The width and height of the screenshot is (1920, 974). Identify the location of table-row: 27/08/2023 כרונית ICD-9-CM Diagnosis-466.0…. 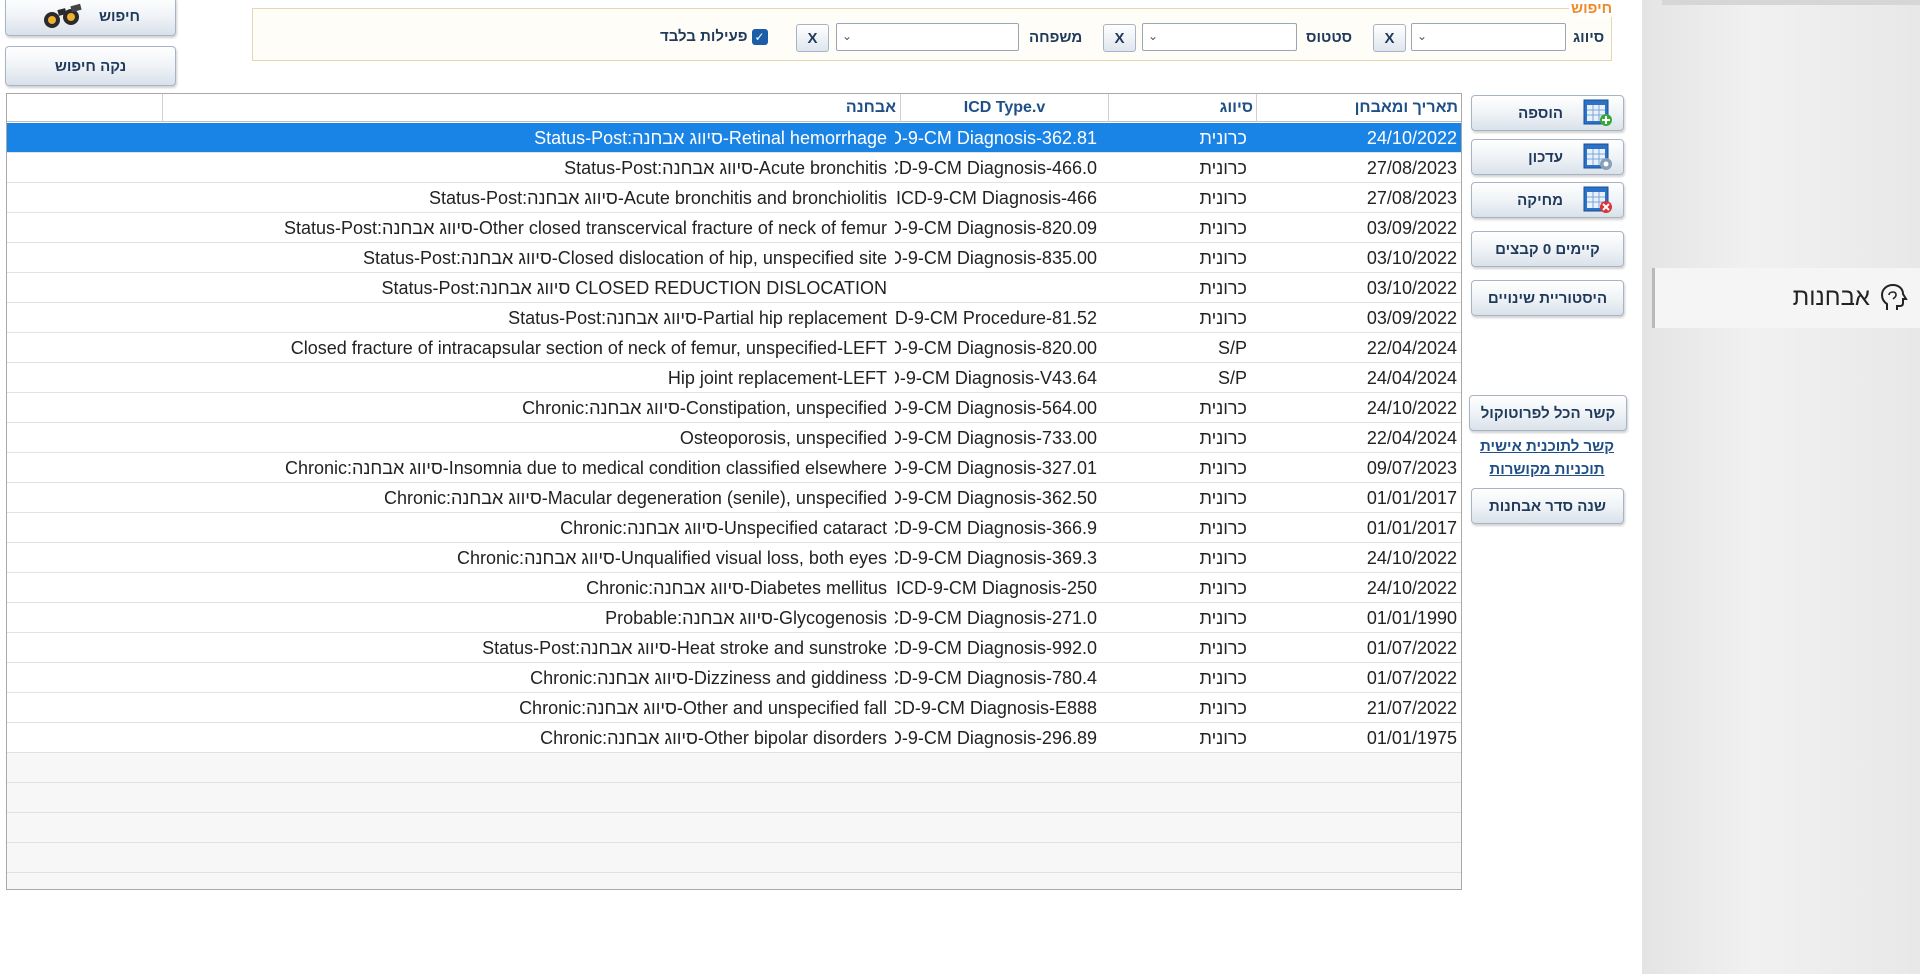
(734, 168).